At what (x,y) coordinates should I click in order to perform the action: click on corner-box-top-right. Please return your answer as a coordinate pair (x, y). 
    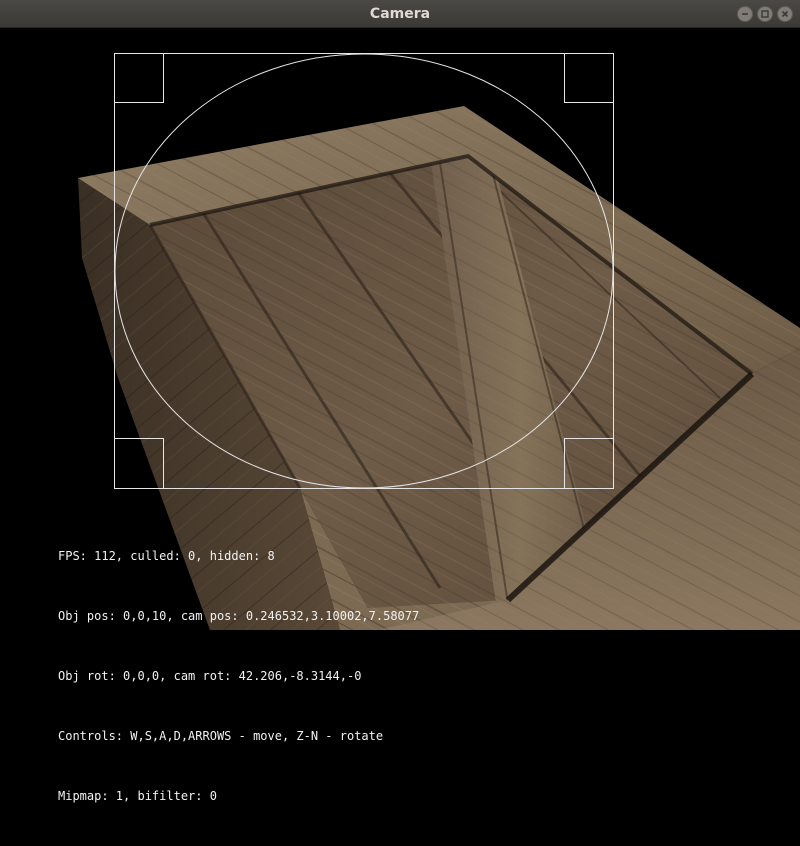
    Looking at the image, I should click on (589, 78).